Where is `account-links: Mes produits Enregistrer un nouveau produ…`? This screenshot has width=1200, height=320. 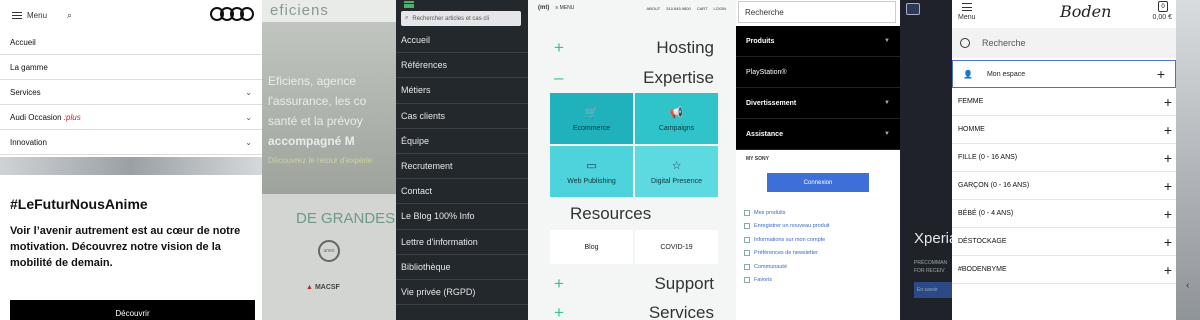 account-links: Mes produits Enregistrer un nouveau produ… is located at coordinates (819, 246).